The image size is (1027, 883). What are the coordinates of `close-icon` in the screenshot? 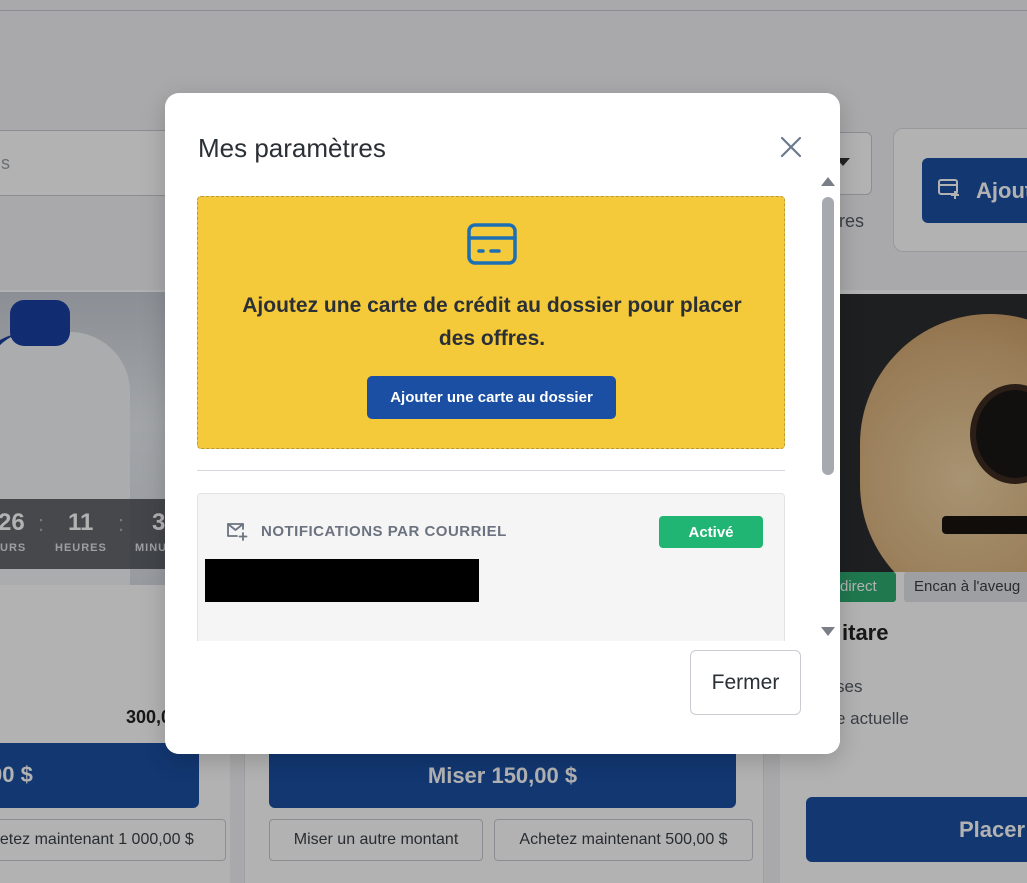 It's located at (791, 147).